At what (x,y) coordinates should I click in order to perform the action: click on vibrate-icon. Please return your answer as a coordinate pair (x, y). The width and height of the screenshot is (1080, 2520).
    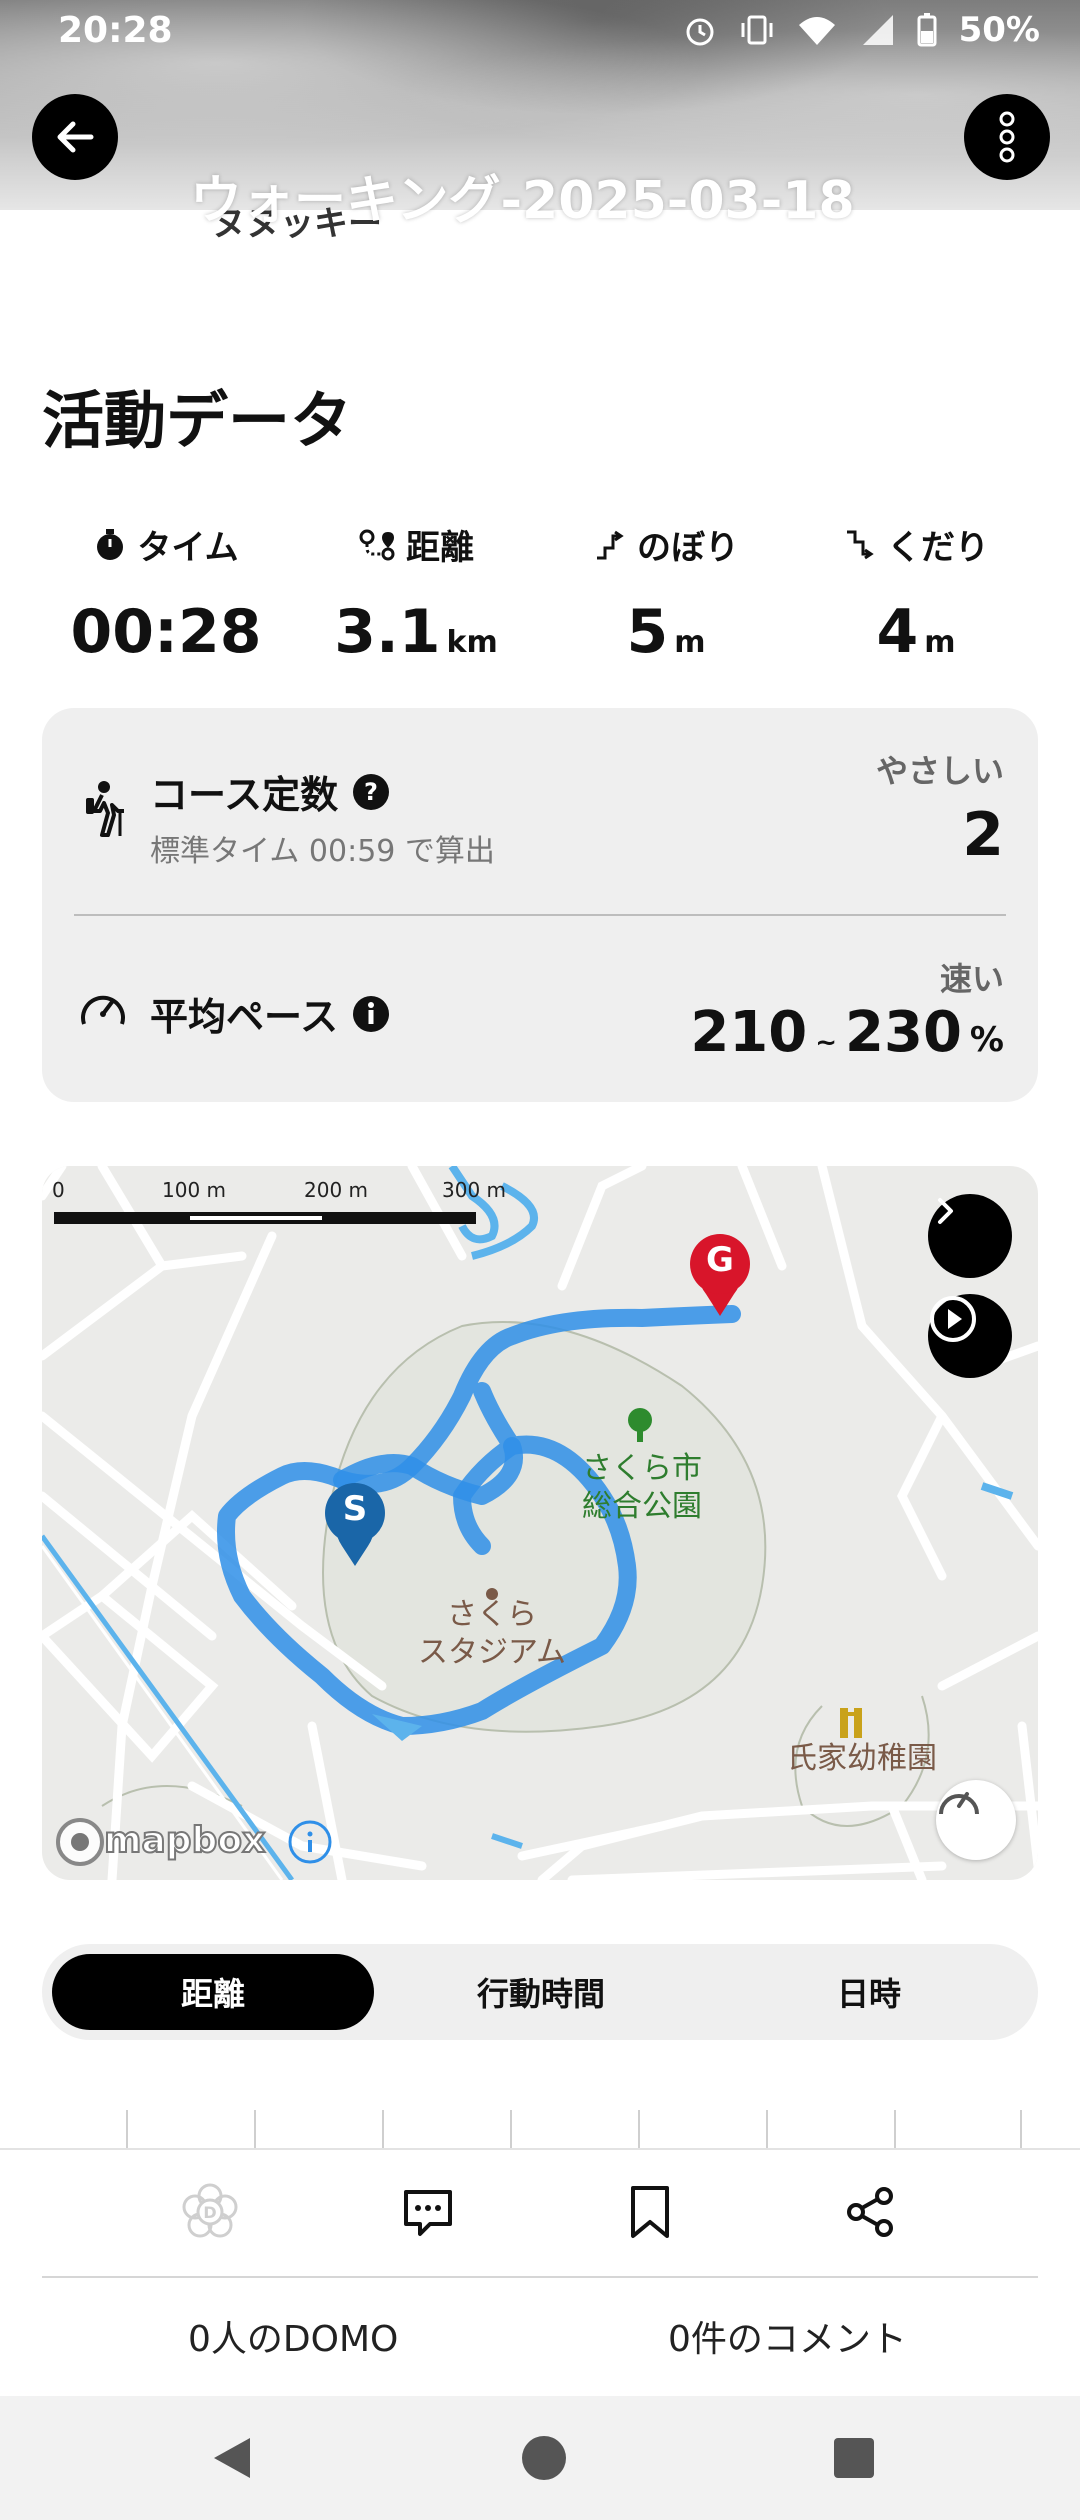
    Looking at the image, I should click on (757, 30).